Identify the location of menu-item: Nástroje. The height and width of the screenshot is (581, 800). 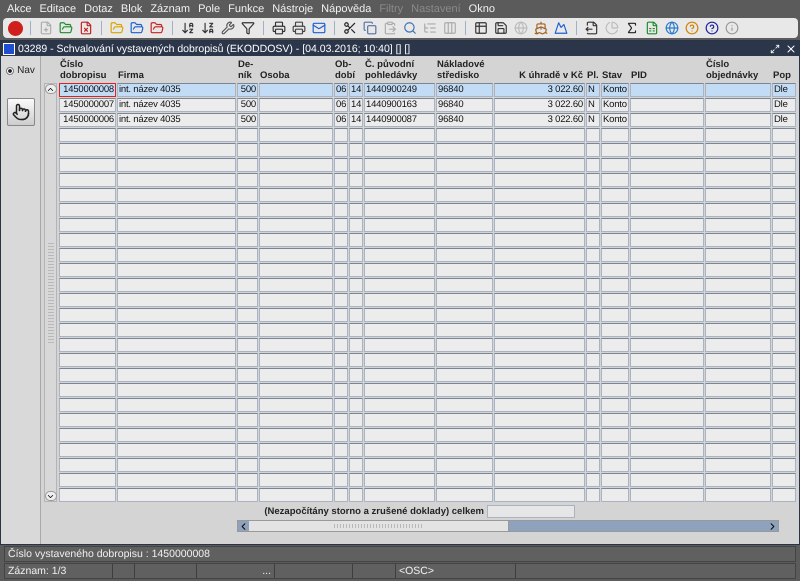
(293, 9).